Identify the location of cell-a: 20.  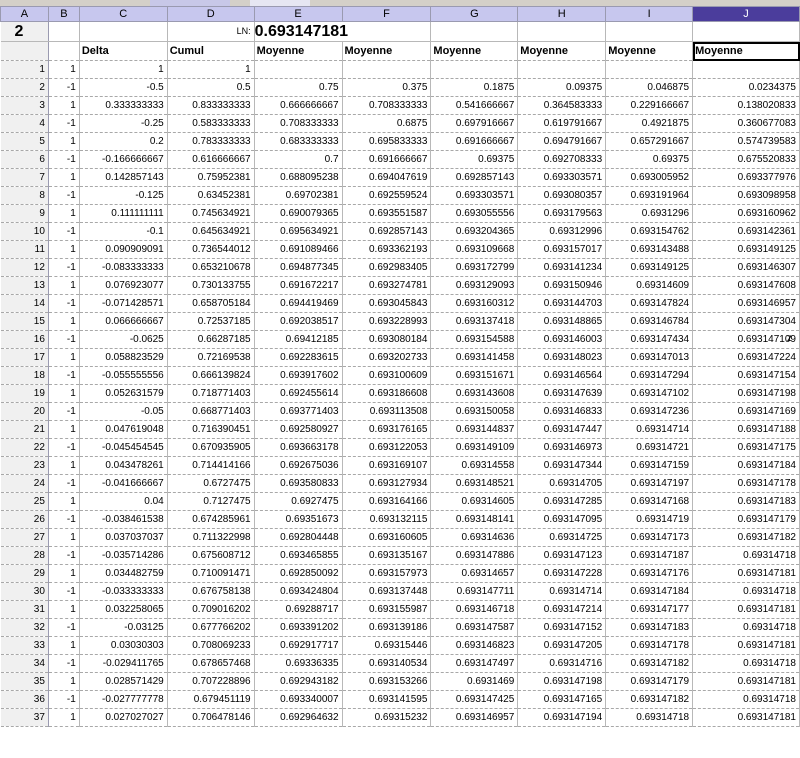
(24, 411).